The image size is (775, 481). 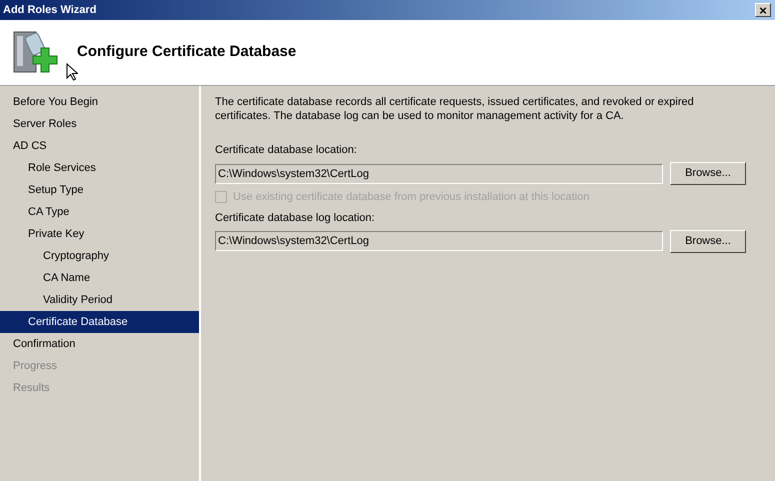 What do you see at coordinates (49, 10) in the screenshot?
I see `window-title: Add Roles Wizard` at bounding box center [49, 10].